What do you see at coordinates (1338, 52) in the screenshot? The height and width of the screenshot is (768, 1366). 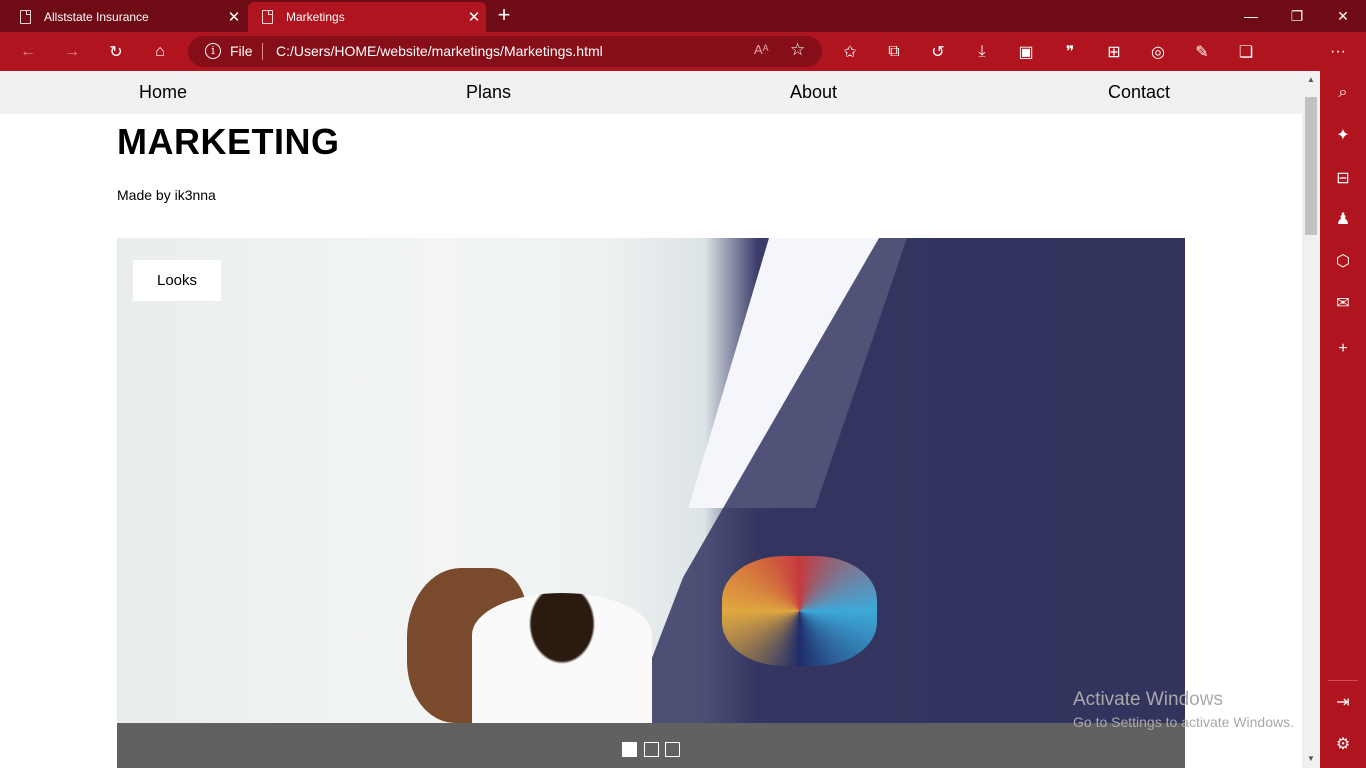 I see `more-options-icon: ···` at bounding box center [1338, 52].